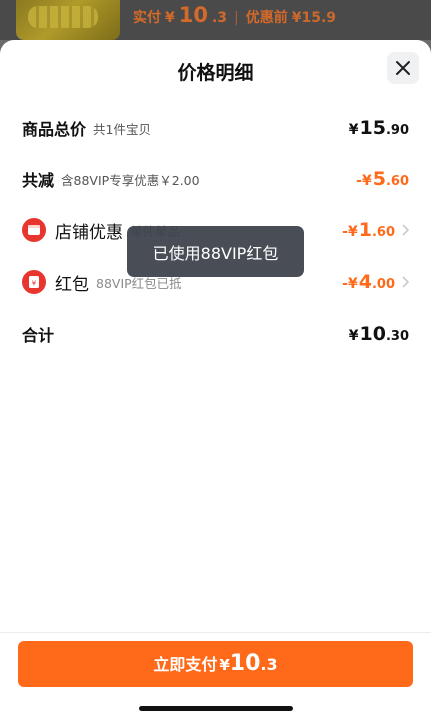  What do you see at coordinates (350, 232) in the screenshot?
I see `shop-coupon-prefix: -¥` at bounding box center [350, 232].